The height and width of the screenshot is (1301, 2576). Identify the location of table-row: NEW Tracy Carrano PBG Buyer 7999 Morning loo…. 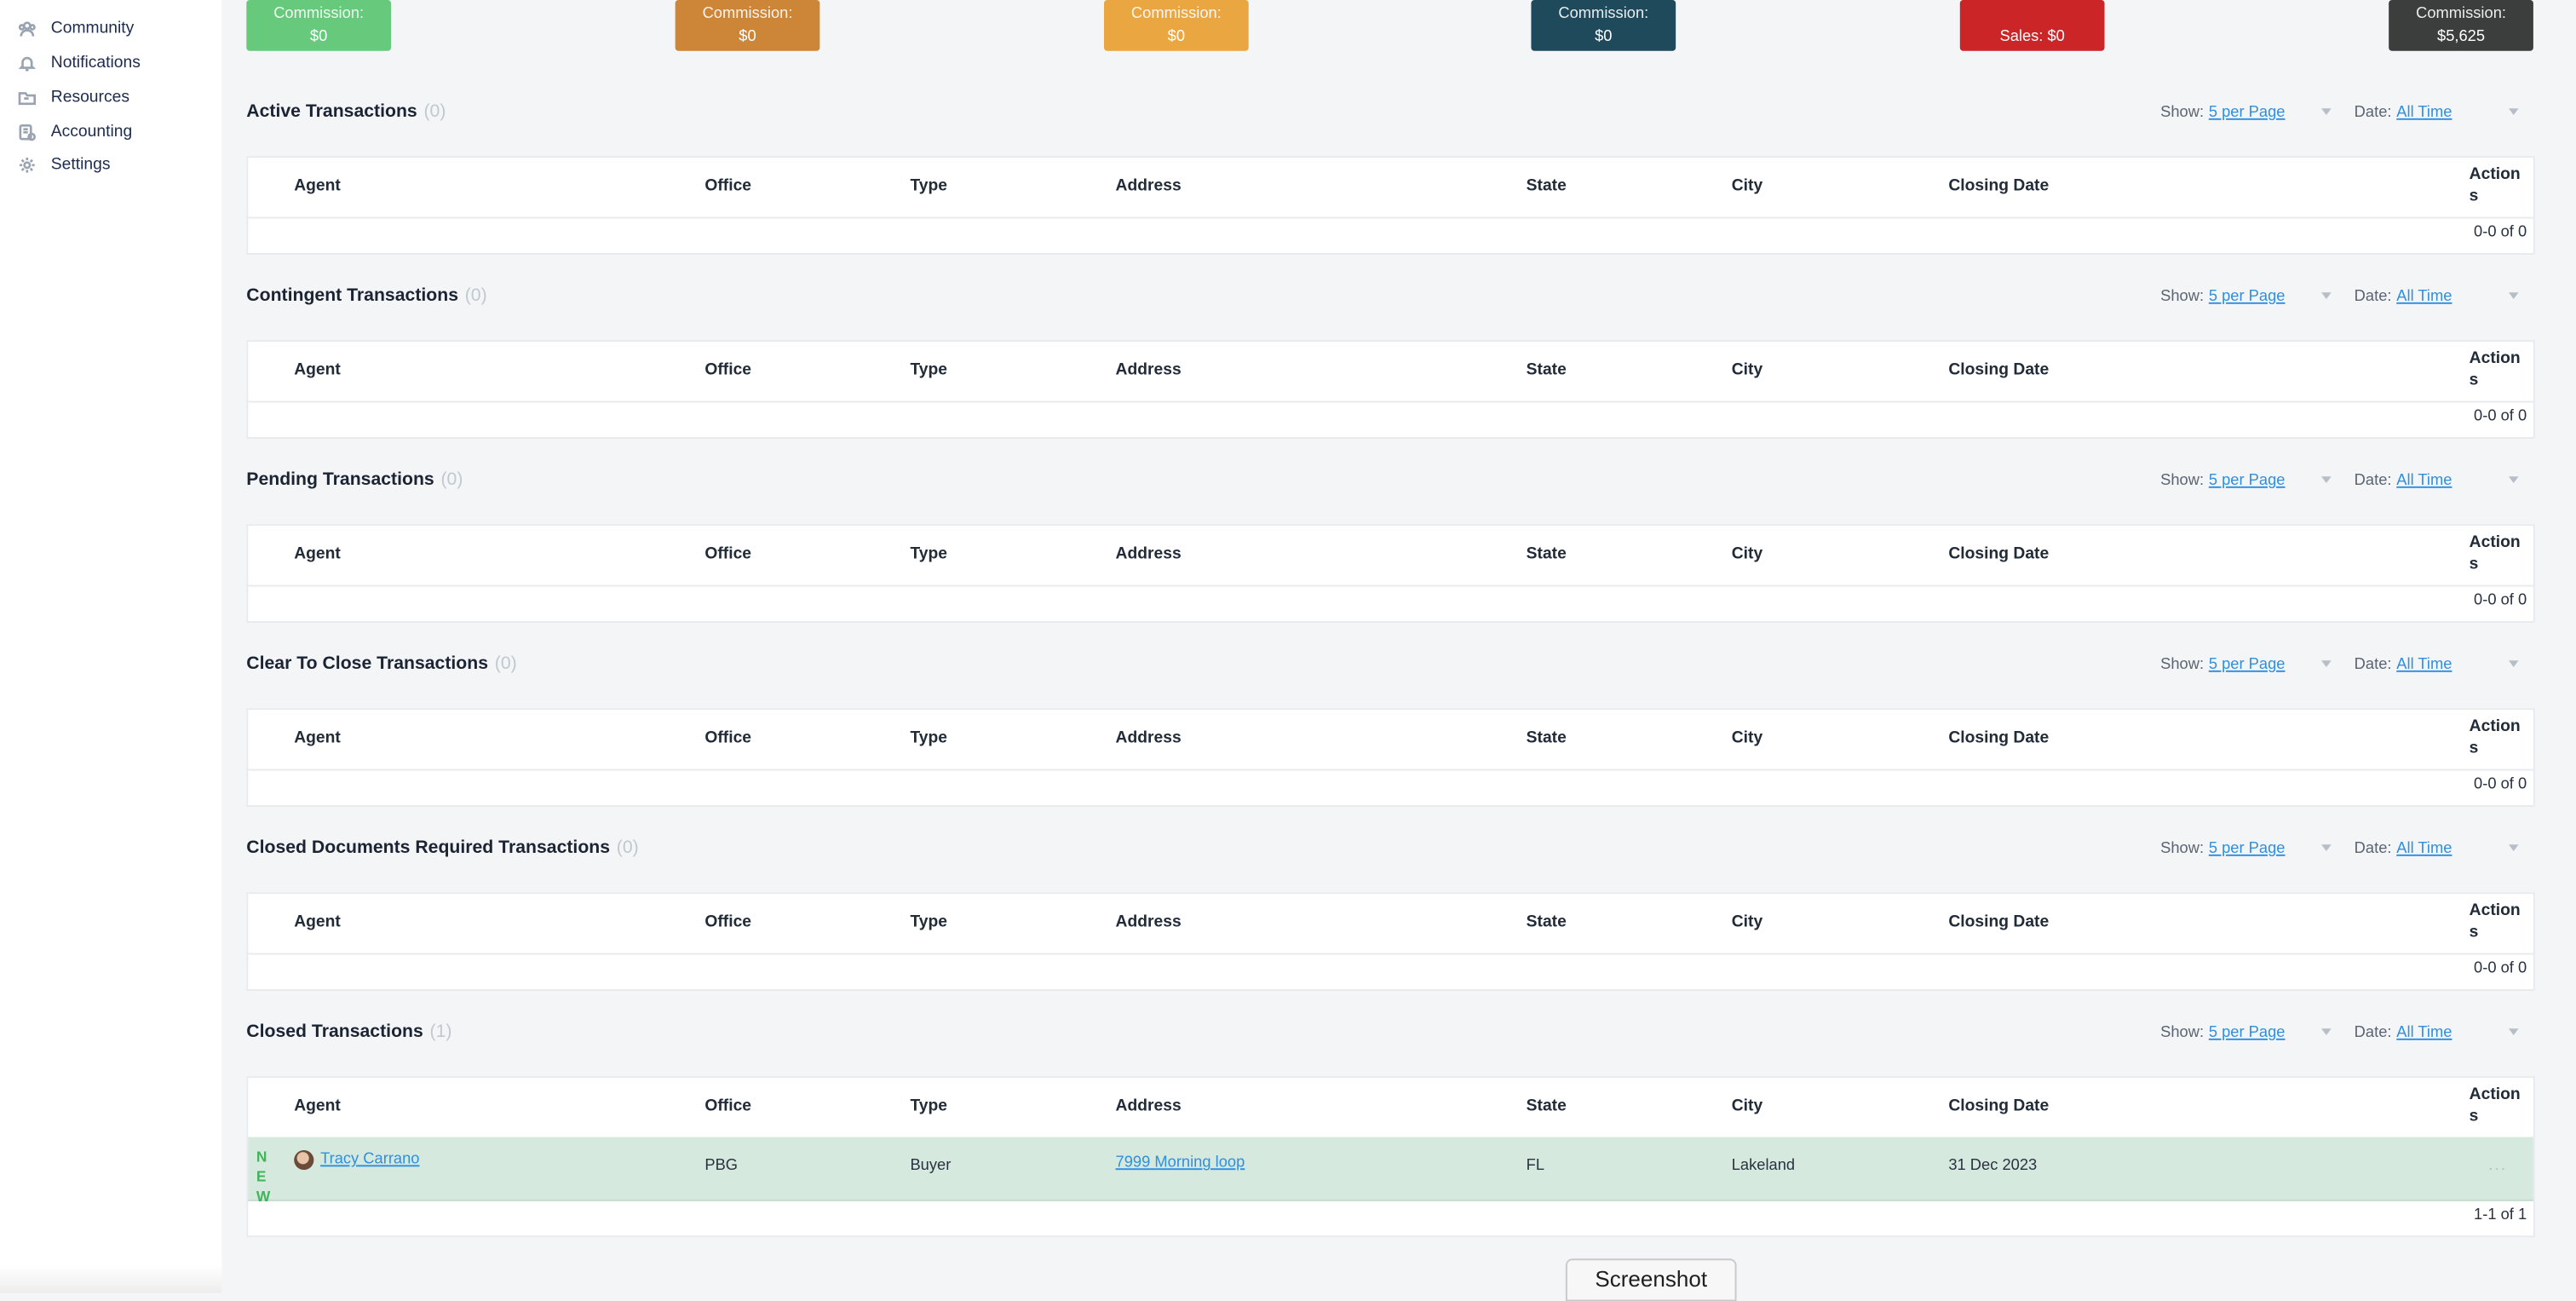
(1391, 1171).